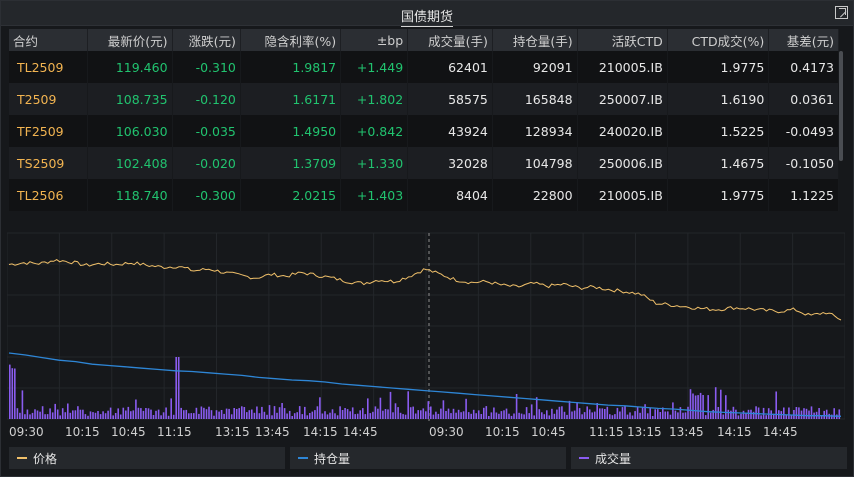 Image resolution: width=854 pixels, height=477 pixels. I want to click on header-contract: 合约, so click(48, 40).